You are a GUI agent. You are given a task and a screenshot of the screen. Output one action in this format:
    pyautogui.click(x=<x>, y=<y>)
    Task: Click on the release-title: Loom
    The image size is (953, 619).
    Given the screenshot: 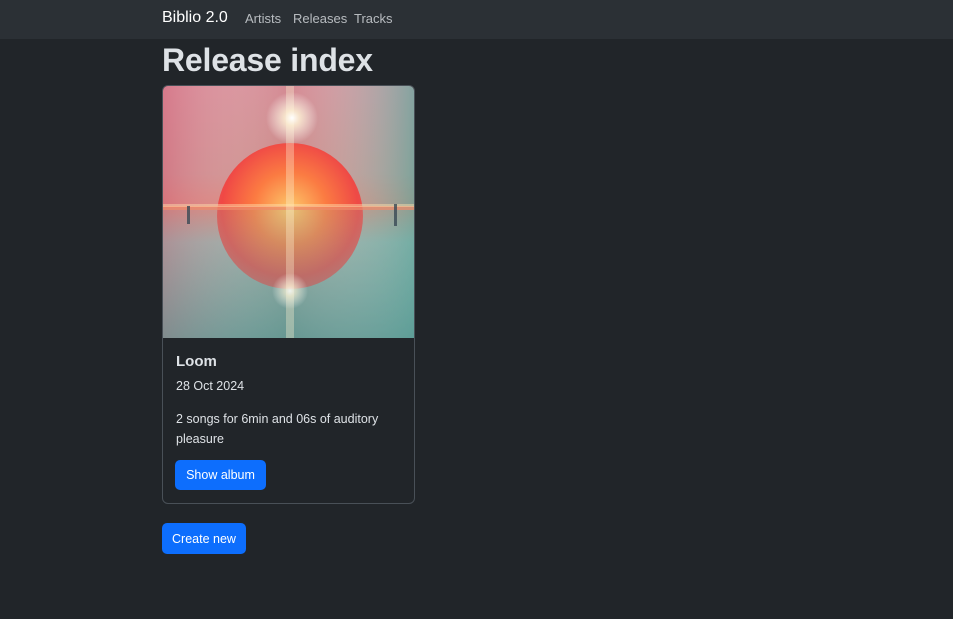 What is the action you would take?
    pyautogui.click(x=196, y=361)
    